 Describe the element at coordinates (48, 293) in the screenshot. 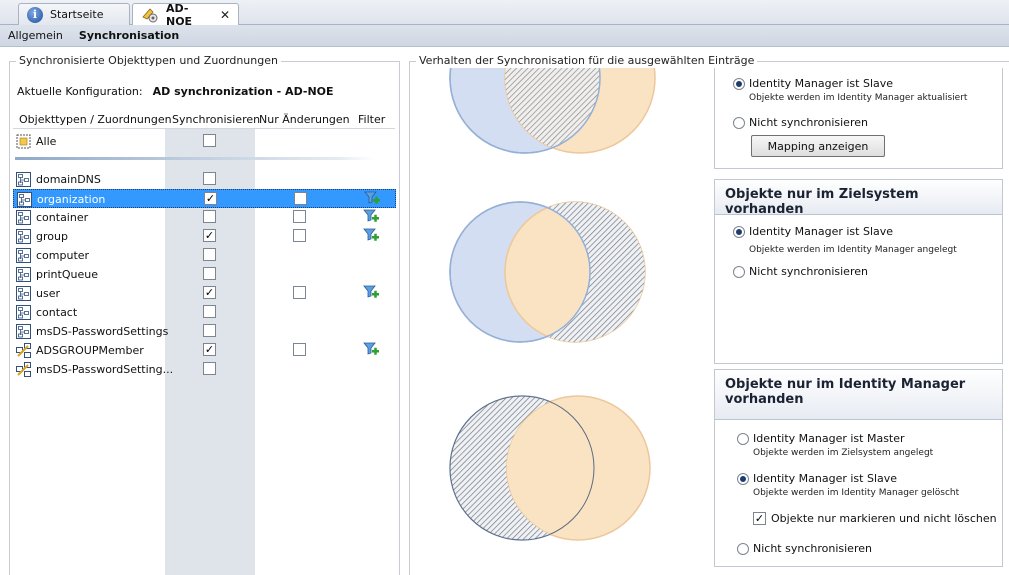

I see `row-label: user` at that location.